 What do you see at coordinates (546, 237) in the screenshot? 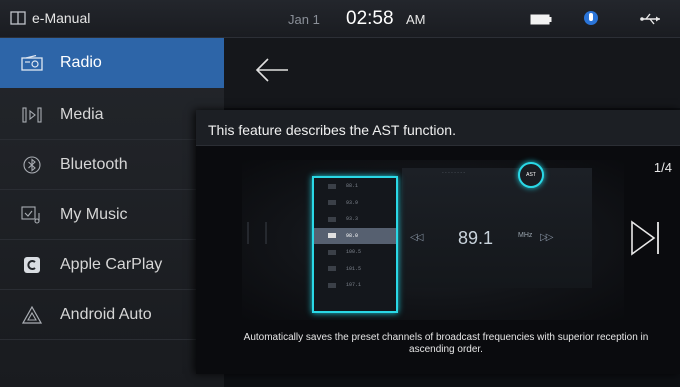
I see `seek-forward-icon: ▷▷` at bounding box center [546, 237].